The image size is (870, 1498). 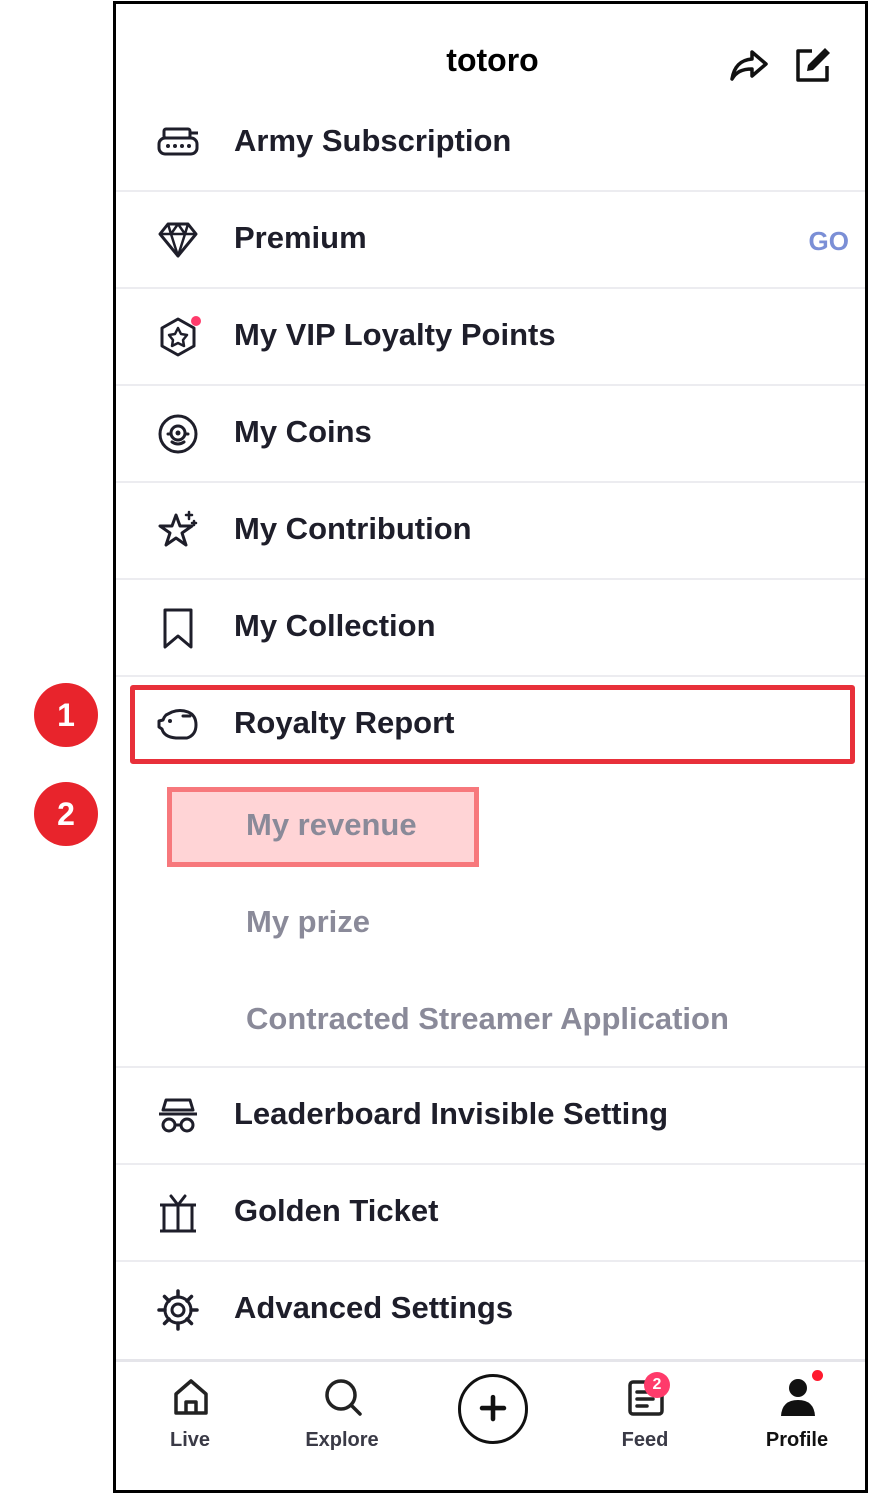 What do you see at coordinates (451, 1113) in the screenshot?
I see `menu-item-label: Leaderboard Invisible Setting` at bounding box center [451, 1113].